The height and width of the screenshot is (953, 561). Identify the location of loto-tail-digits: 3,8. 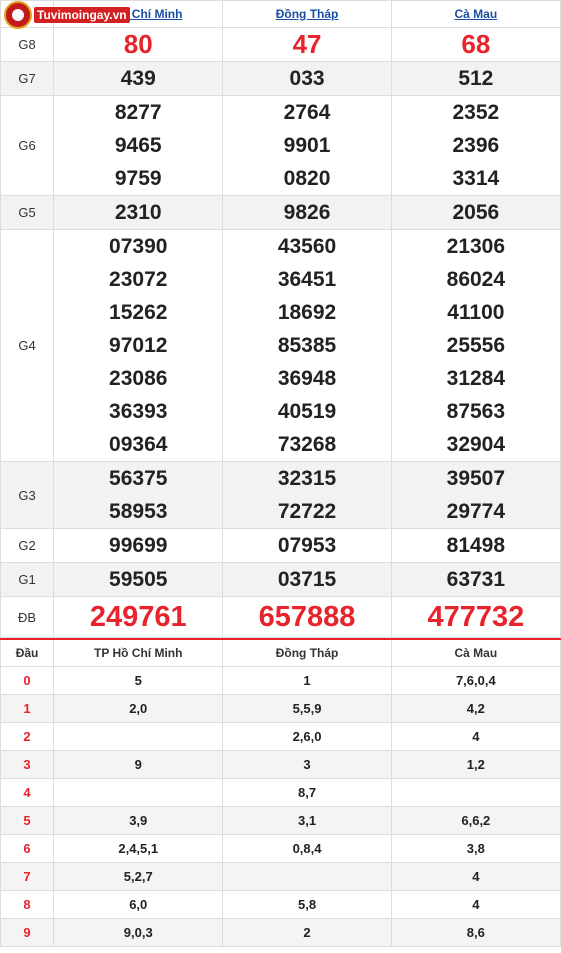
(475, 848).